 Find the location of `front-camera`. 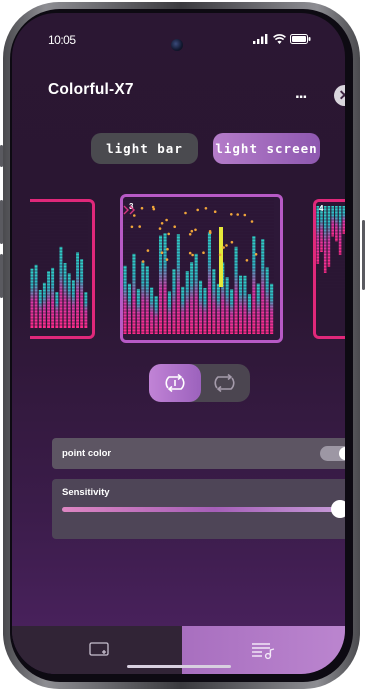

front-camera is located at coordinates (176, 45).